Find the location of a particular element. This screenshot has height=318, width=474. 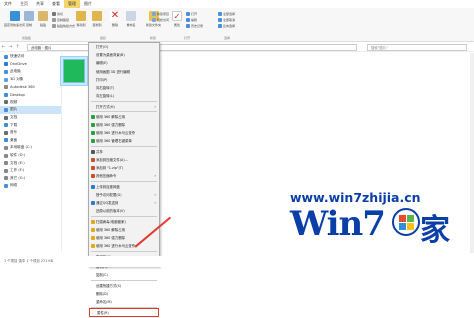

easy-access-button: 轻松访问 is located at coordinates (160, 20).